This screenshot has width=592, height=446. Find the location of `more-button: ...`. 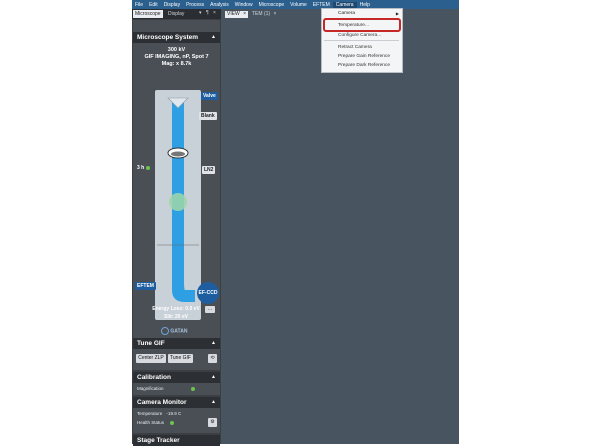

more-button: ... is located at coordinates (210, 309).